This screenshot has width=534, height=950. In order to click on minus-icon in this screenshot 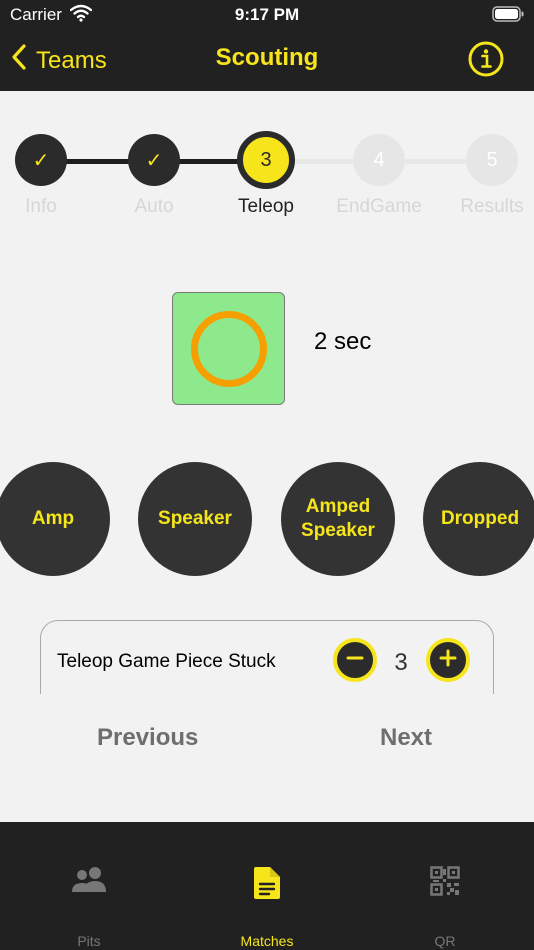, I will do `click(355, 660)`.